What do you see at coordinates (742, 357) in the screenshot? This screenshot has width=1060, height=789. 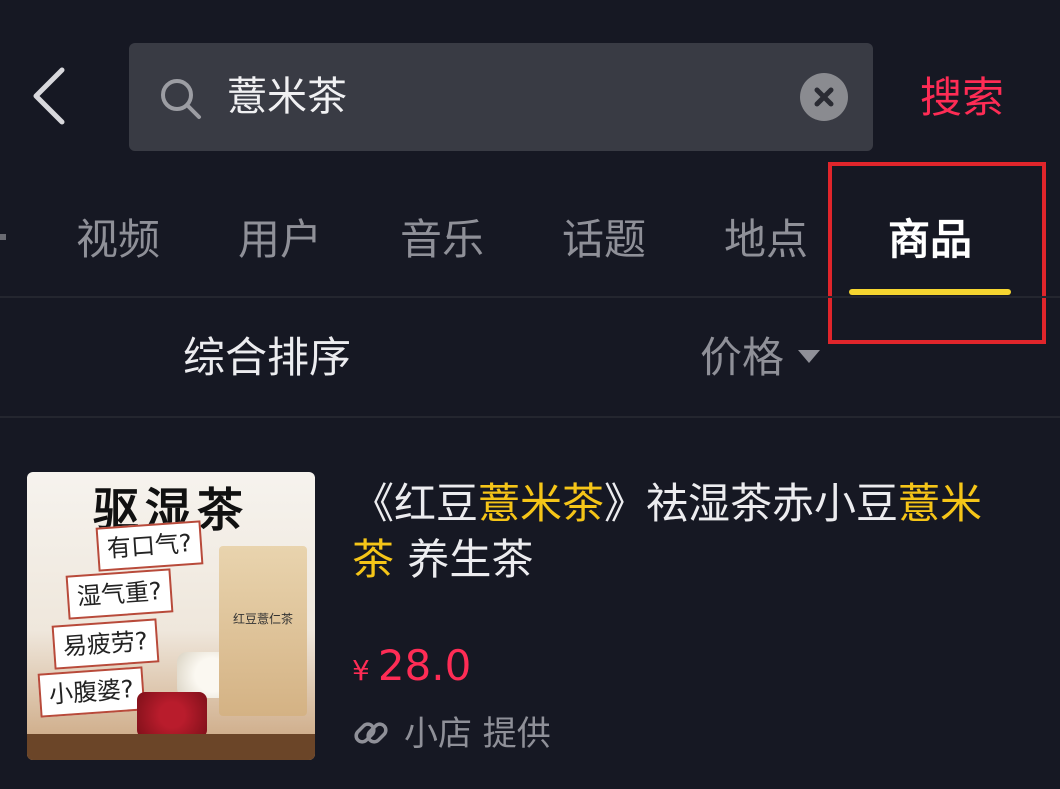 I see `sort-price-label: 价格` at bounding box center [742, 357].